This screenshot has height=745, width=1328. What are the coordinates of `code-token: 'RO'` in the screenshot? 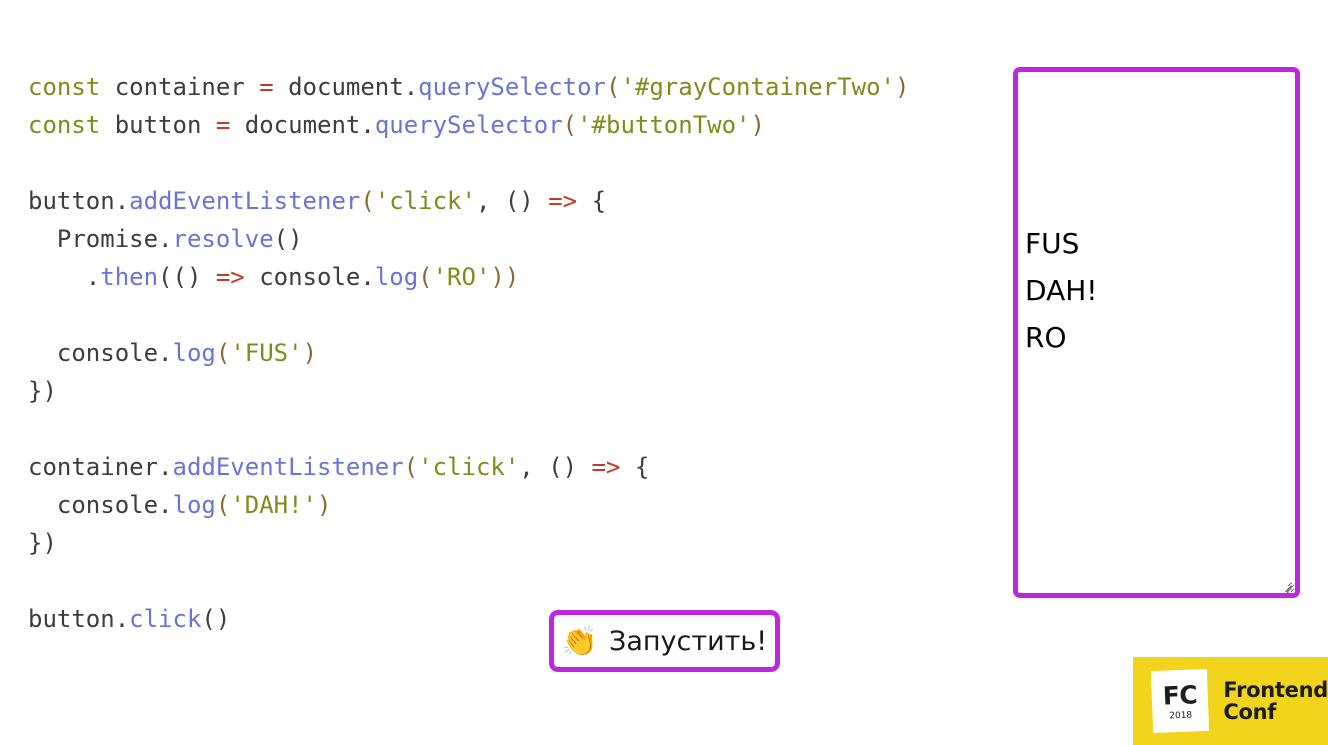 It's located at (461, 277).